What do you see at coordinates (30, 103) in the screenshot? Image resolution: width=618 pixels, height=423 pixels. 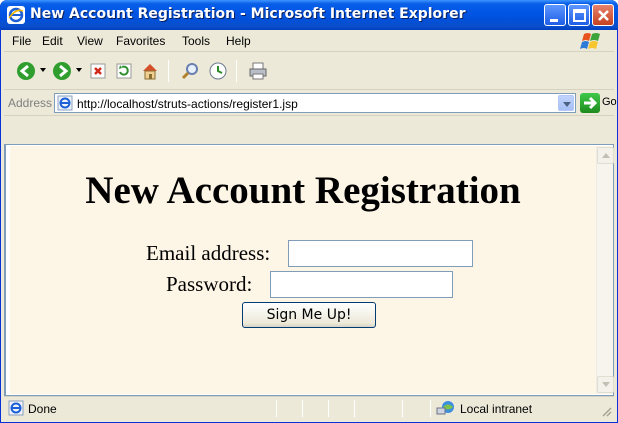 I see `address-label: Address` at bounding box center [30, 103].